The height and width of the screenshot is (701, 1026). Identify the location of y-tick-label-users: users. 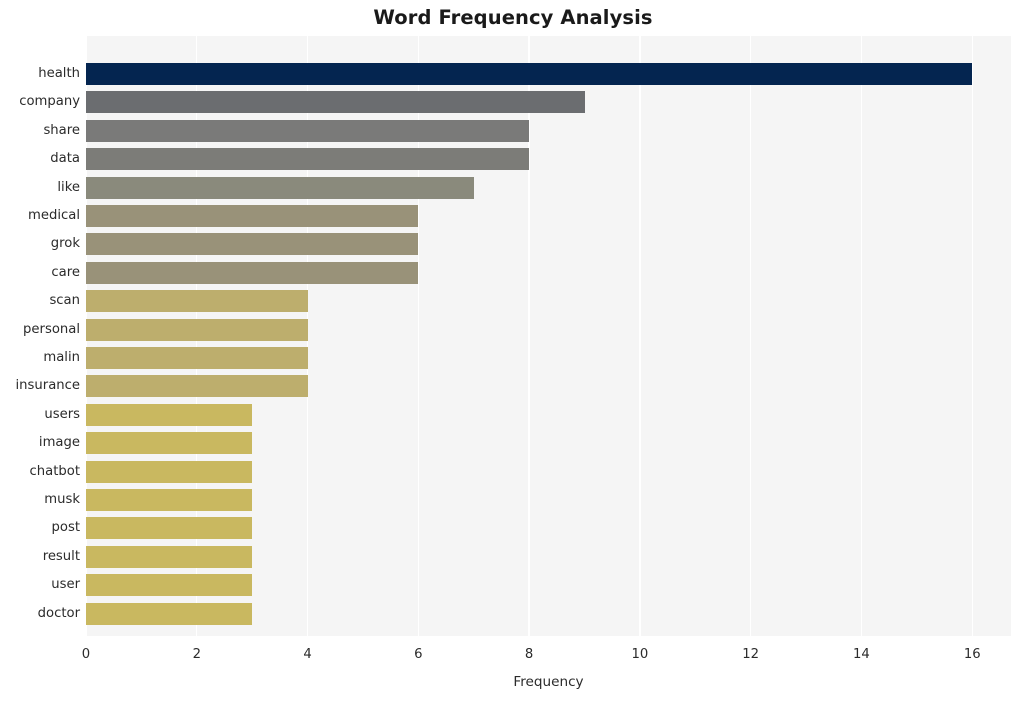
(62, 414).